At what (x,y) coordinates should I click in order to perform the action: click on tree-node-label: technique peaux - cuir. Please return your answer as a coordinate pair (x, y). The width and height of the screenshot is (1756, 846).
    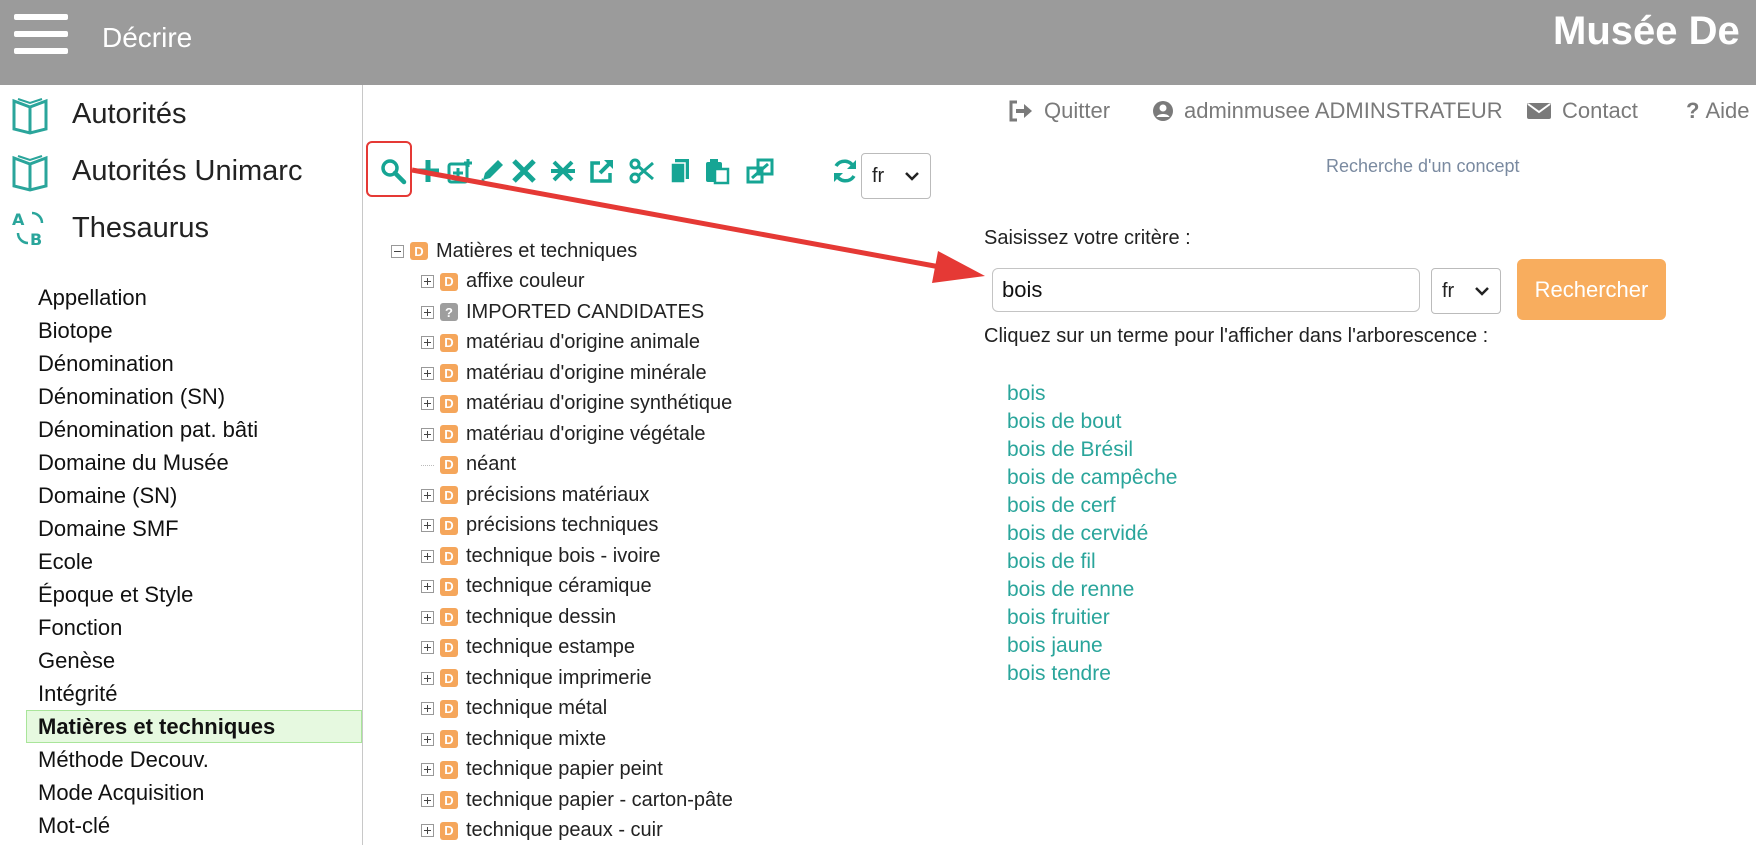
    Looking at the image, I should click on (564, 830).